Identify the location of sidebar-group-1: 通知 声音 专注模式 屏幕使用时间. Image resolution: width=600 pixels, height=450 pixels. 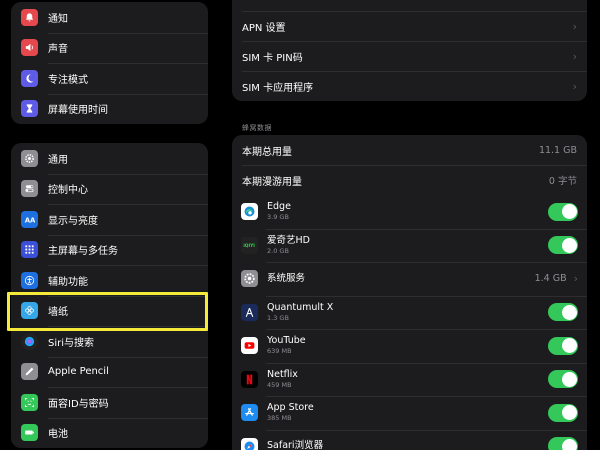
(109, 63).